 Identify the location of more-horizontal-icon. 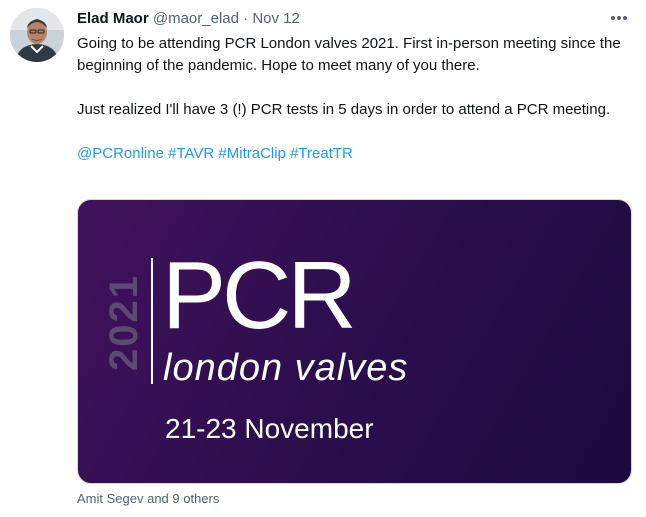
(619, 18).